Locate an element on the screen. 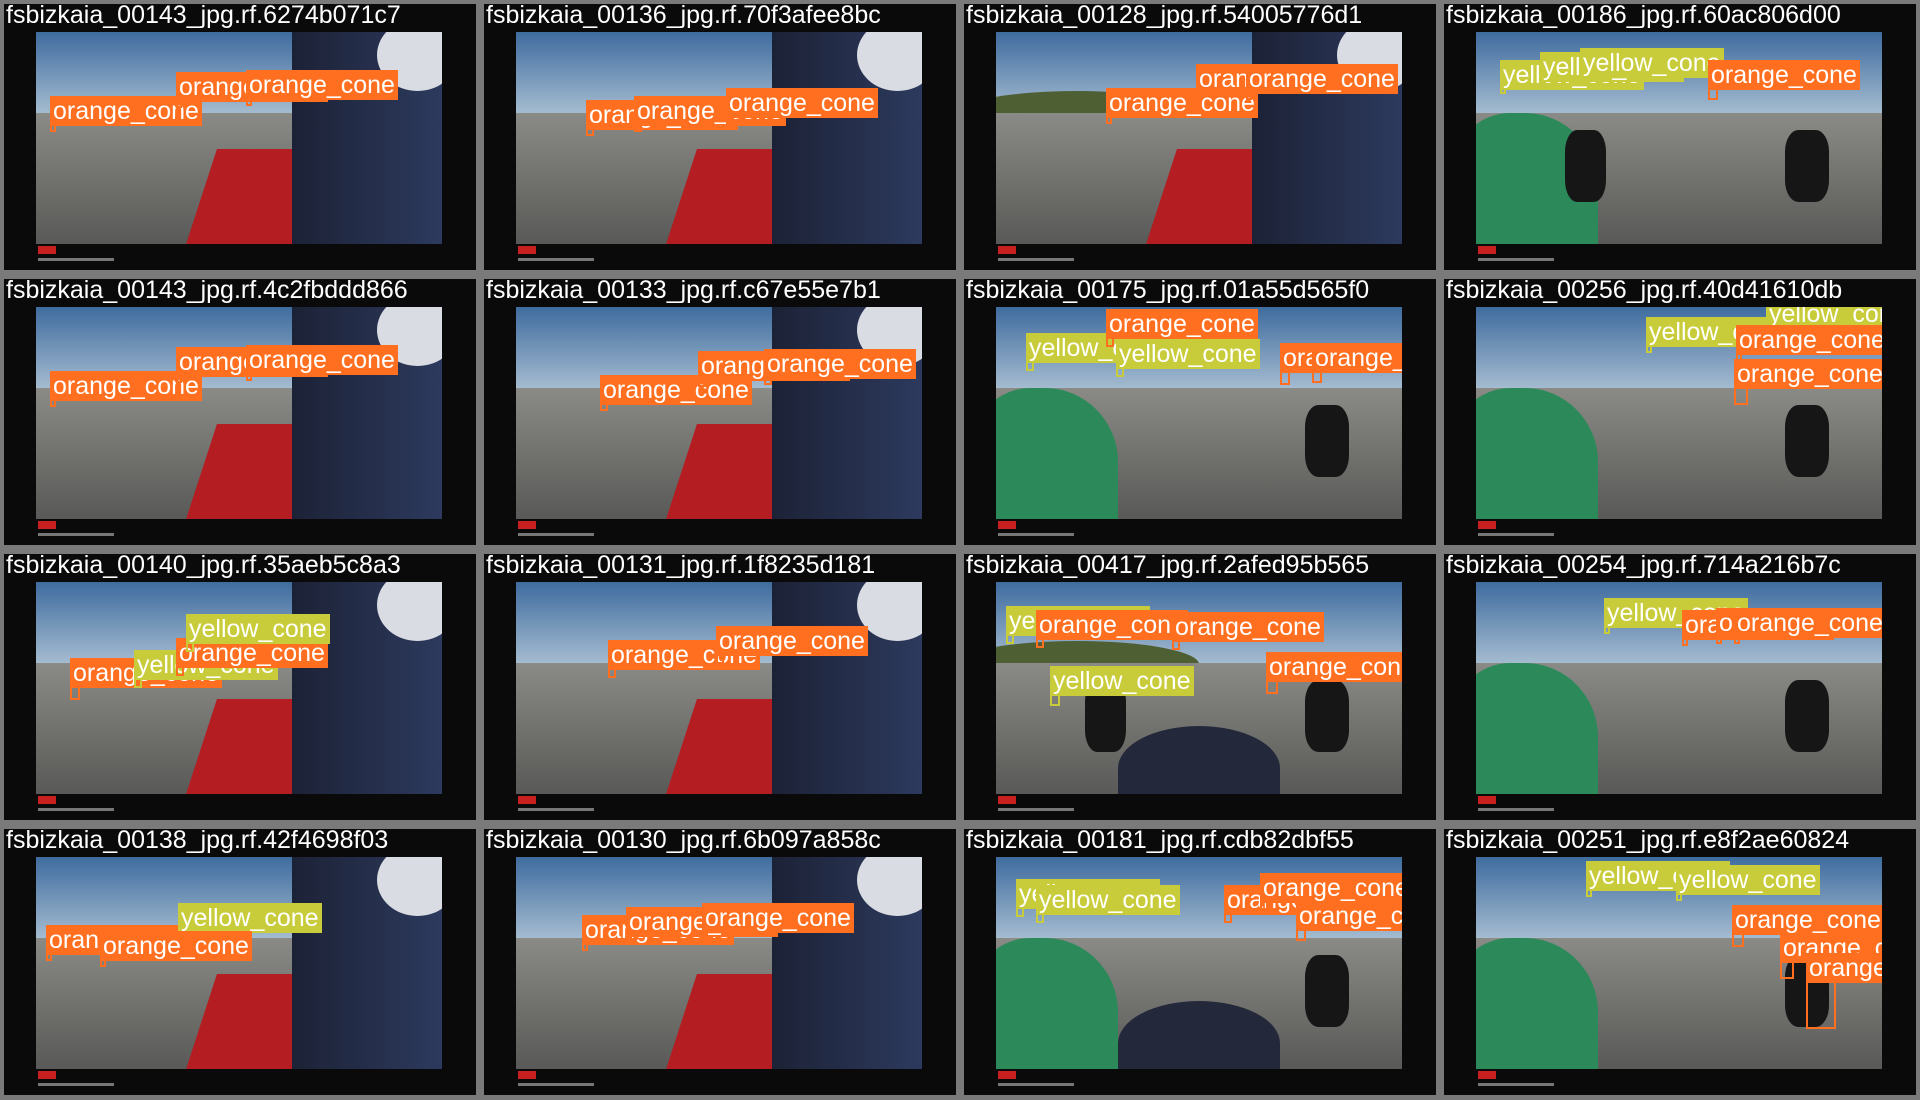  onboard-camera-image: orange_coneyellow_coneorange_cone is located at coordinates (239, 963).